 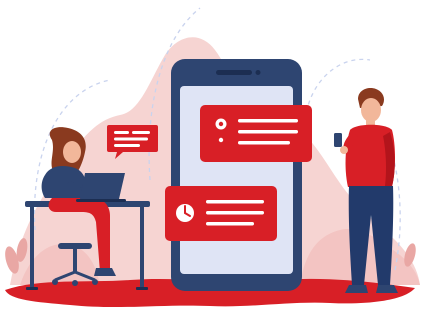 I want to click on small-smartphone-icon, so click(x=338, y=140).